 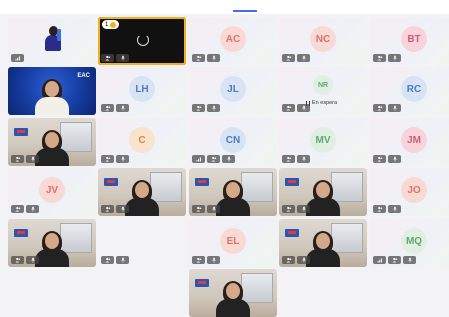 I want to click on participant-initials-avatar: JO, so click(x=414, y=190).